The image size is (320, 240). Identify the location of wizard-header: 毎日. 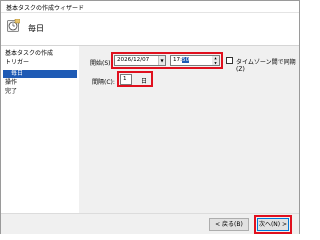
(150, 29).